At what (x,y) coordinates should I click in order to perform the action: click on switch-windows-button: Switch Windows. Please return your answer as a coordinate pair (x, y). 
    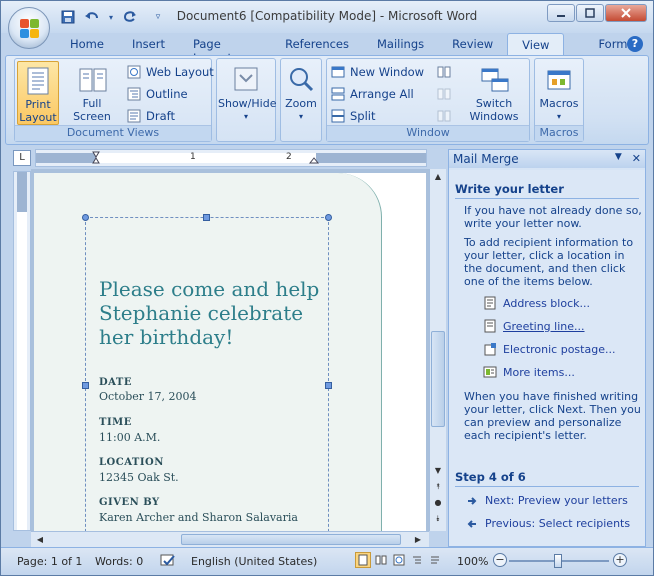
    Looking at the image, I should click on (494, 93).